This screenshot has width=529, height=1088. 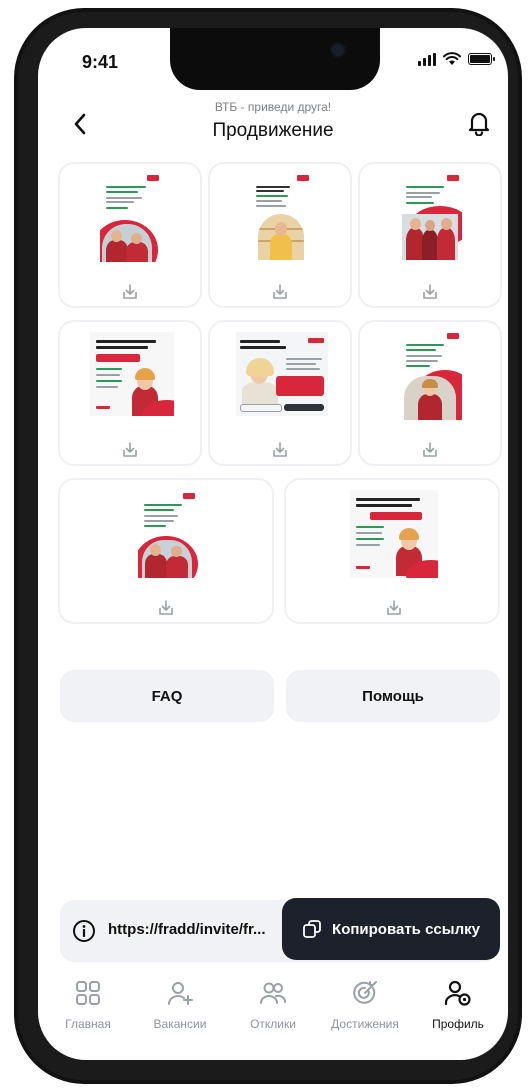 What do you see at coordinates (180, 1024) in the screenshot?
I see `tab-label: Вакансии` at bounding box center [180, 1024].